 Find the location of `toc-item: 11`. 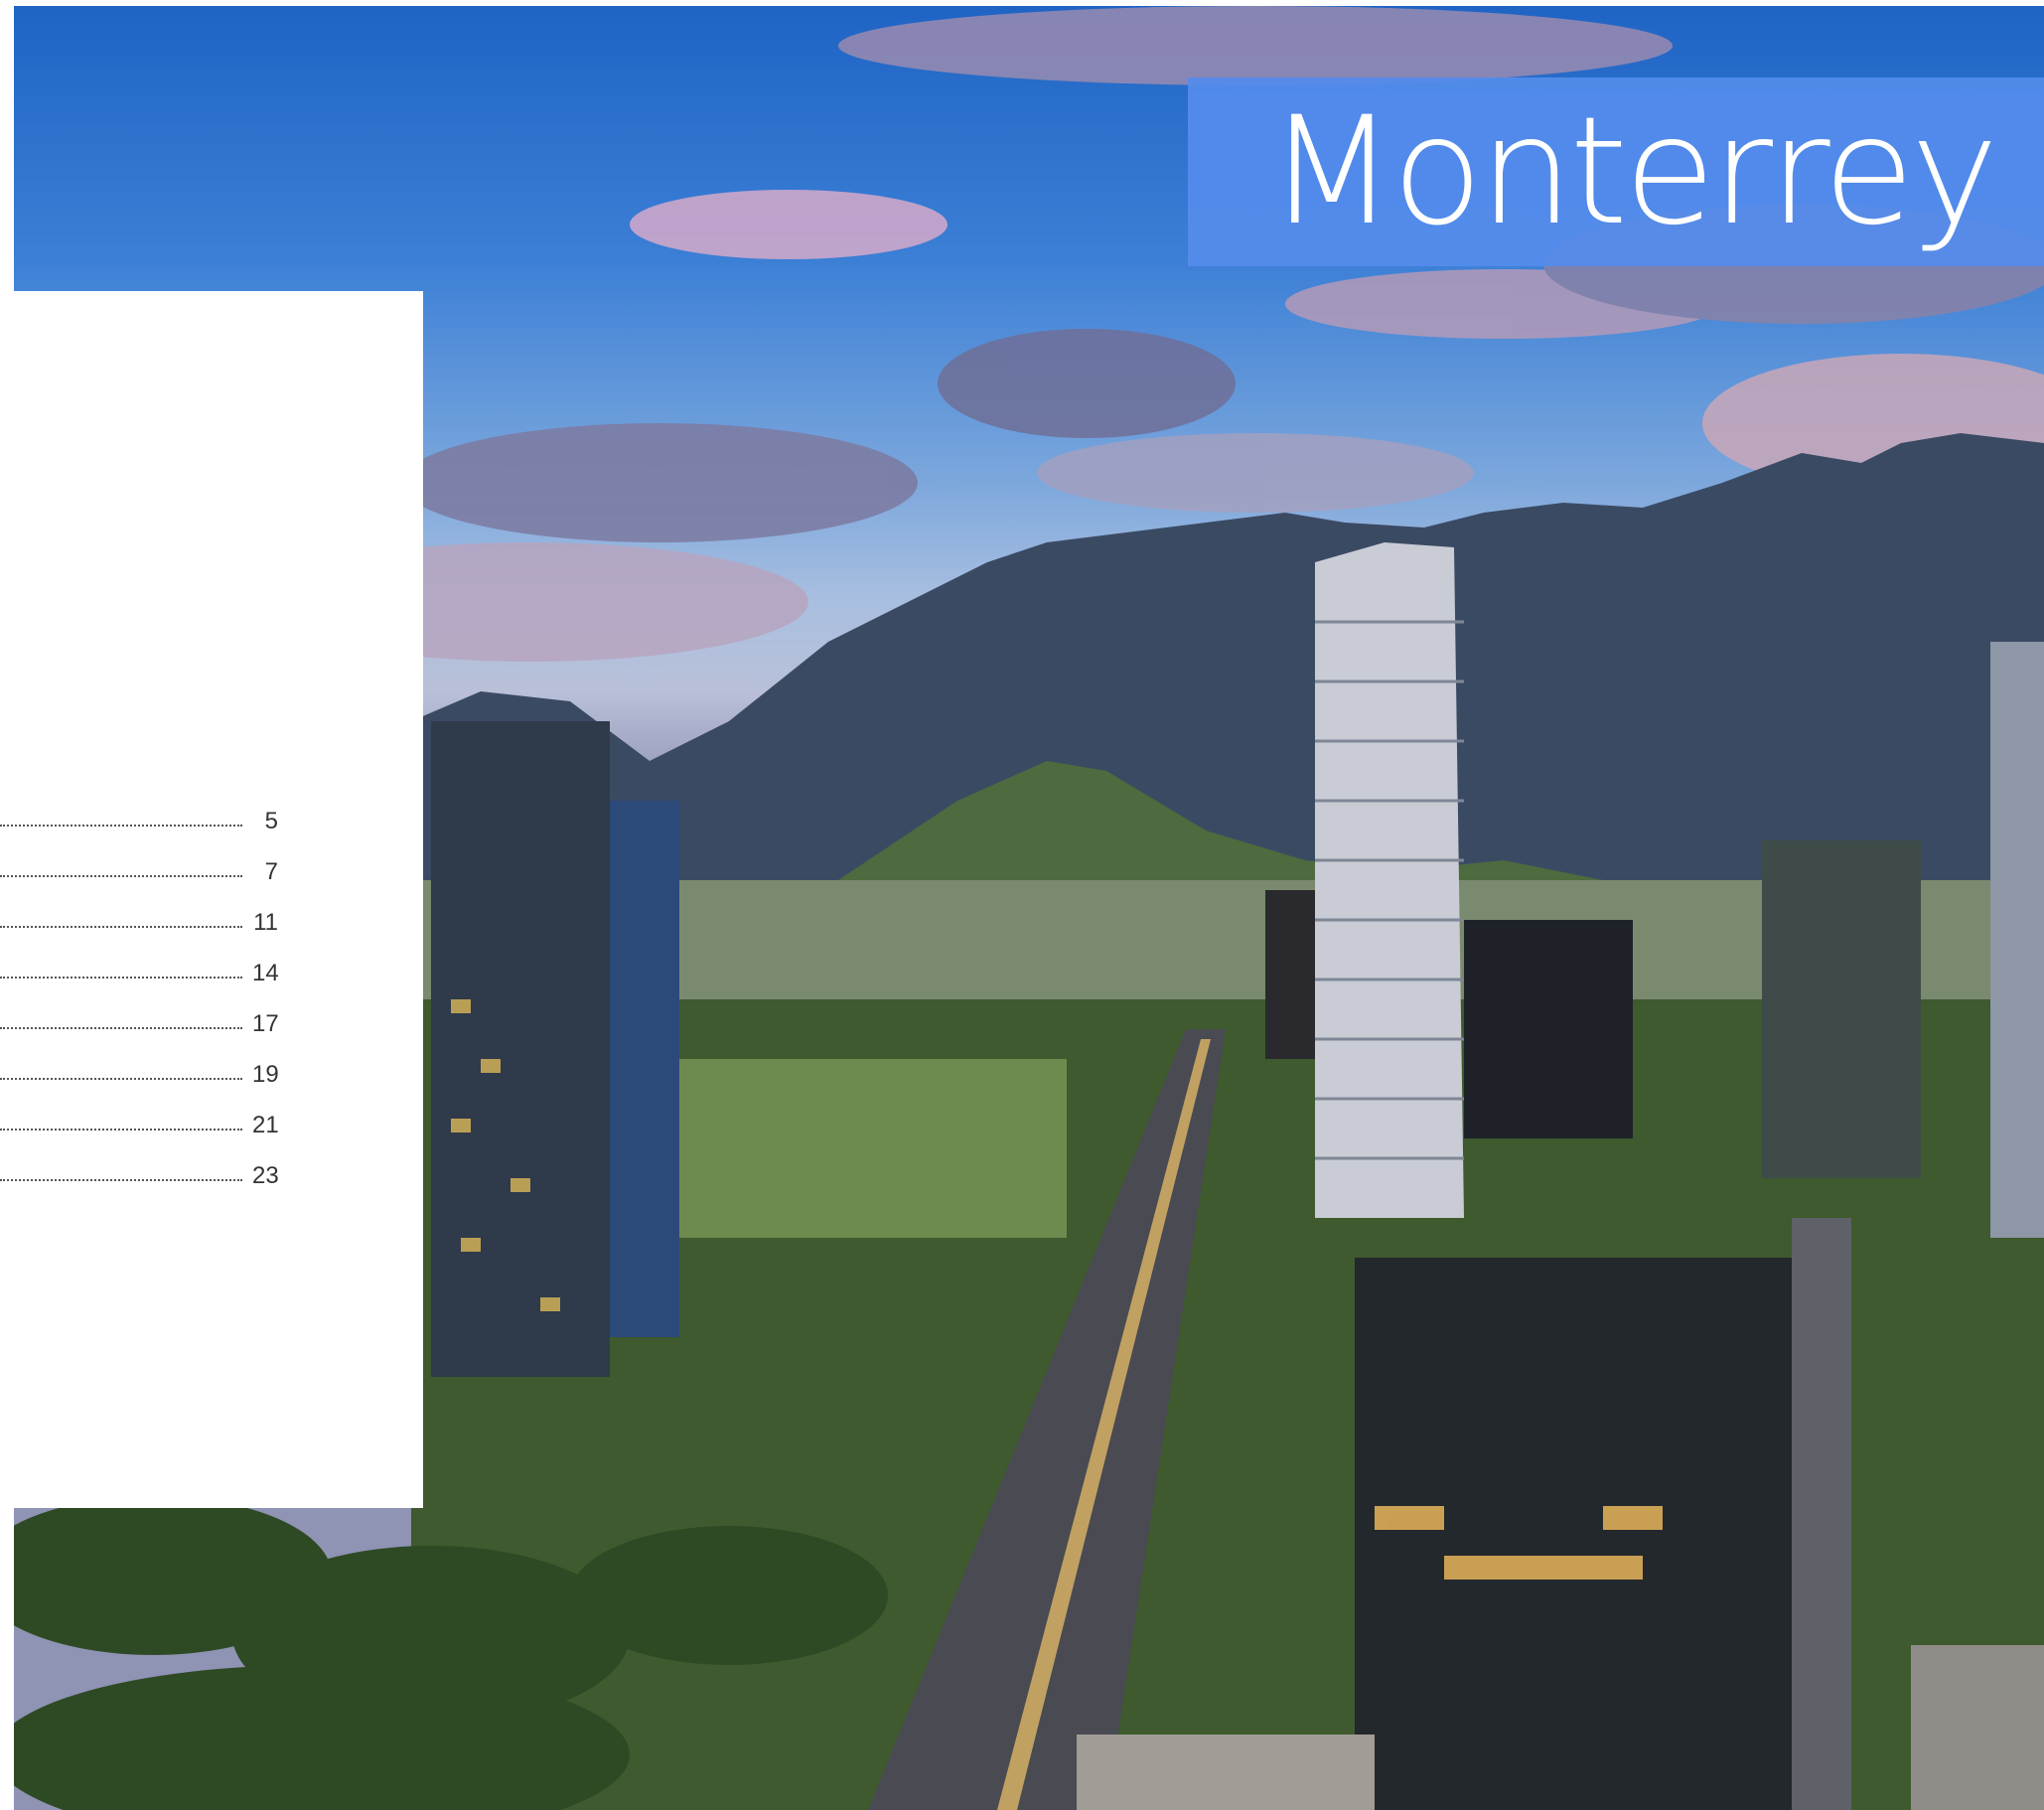

toc-item: 11 is located at coordinates (139, 914).